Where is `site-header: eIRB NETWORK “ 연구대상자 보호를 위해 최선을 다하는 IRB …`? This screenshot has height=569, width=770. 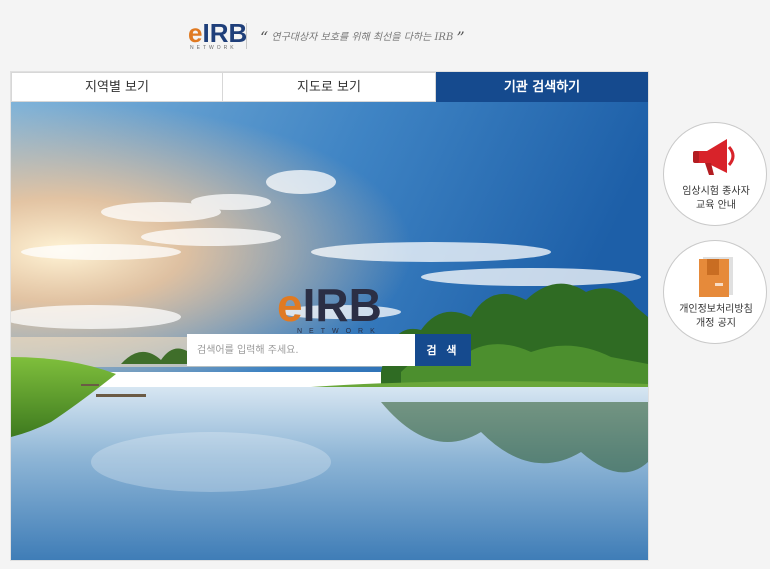 site-header: eIRB NETWORK “ 연구대상자 보호를 위해 최선을 다하는 IRB … is located at coordinates (398, 37).